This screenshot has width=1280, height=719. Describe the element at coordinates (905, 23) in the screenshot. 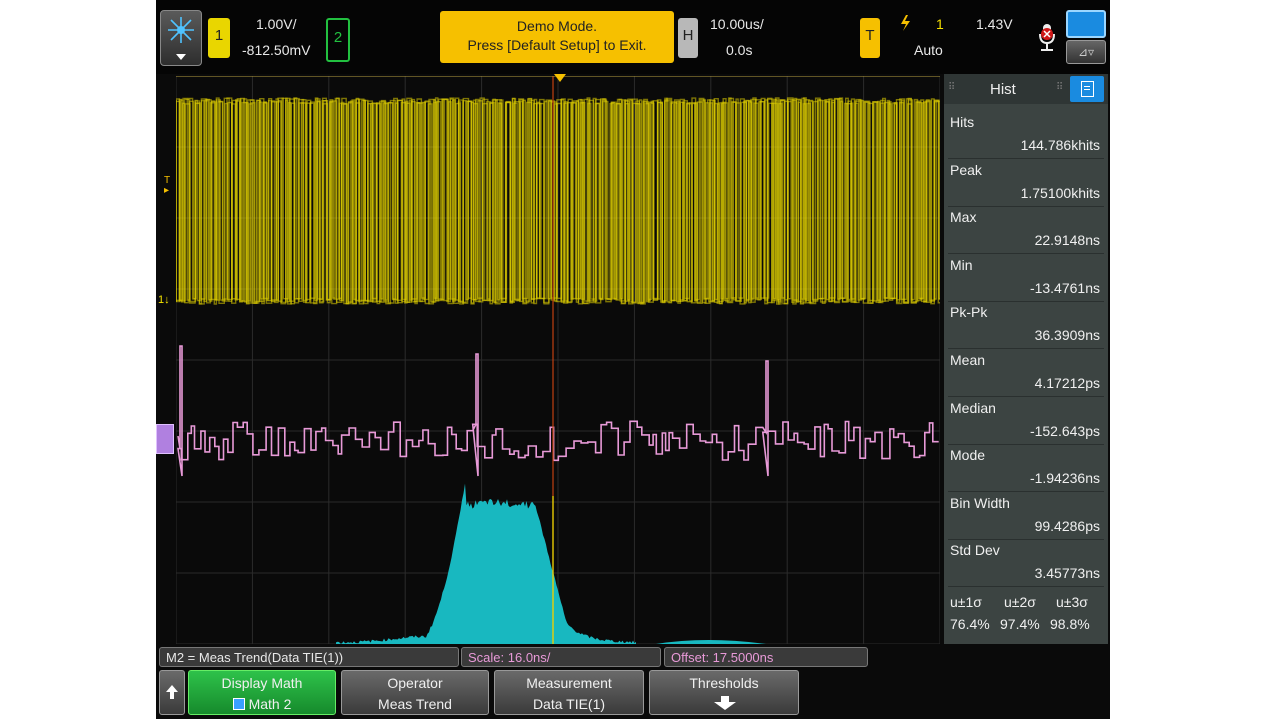

I see `trigger-edge-icon` at that location.